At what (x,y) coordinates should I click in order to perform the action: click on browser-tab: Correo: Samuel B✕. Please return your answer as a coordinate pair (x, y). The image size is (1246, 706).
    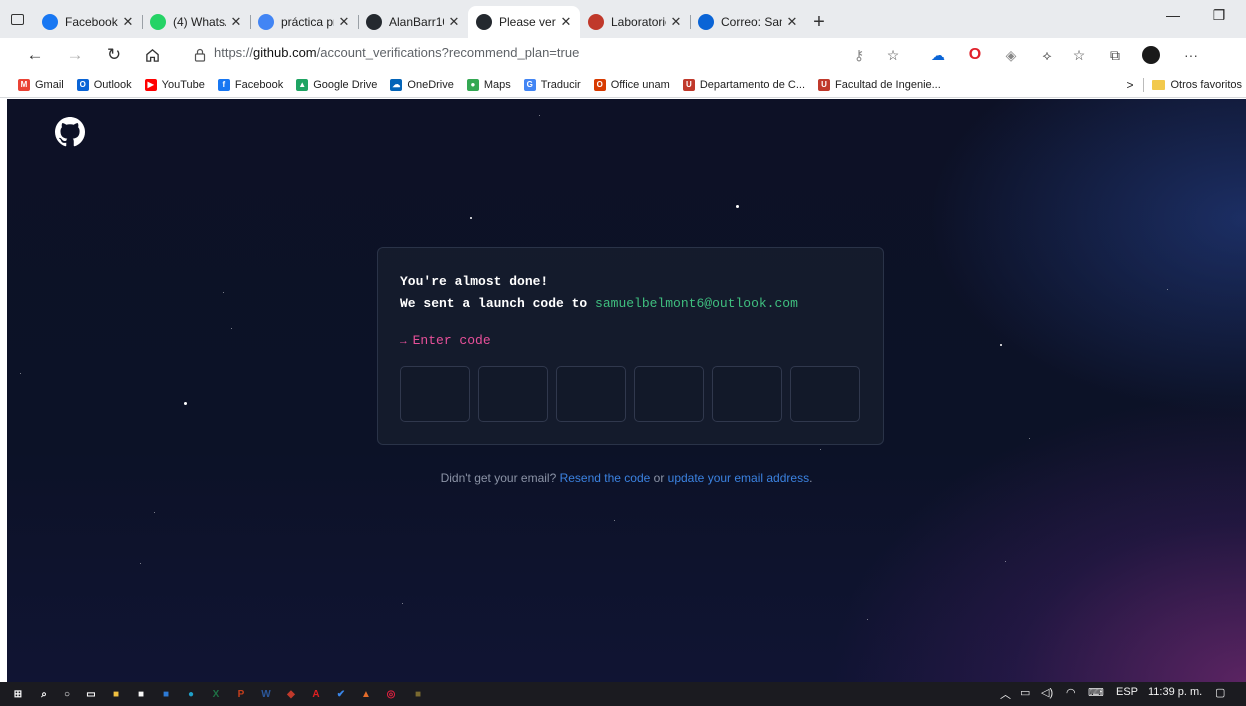
    Looking at the image, I should click on (748, 22).